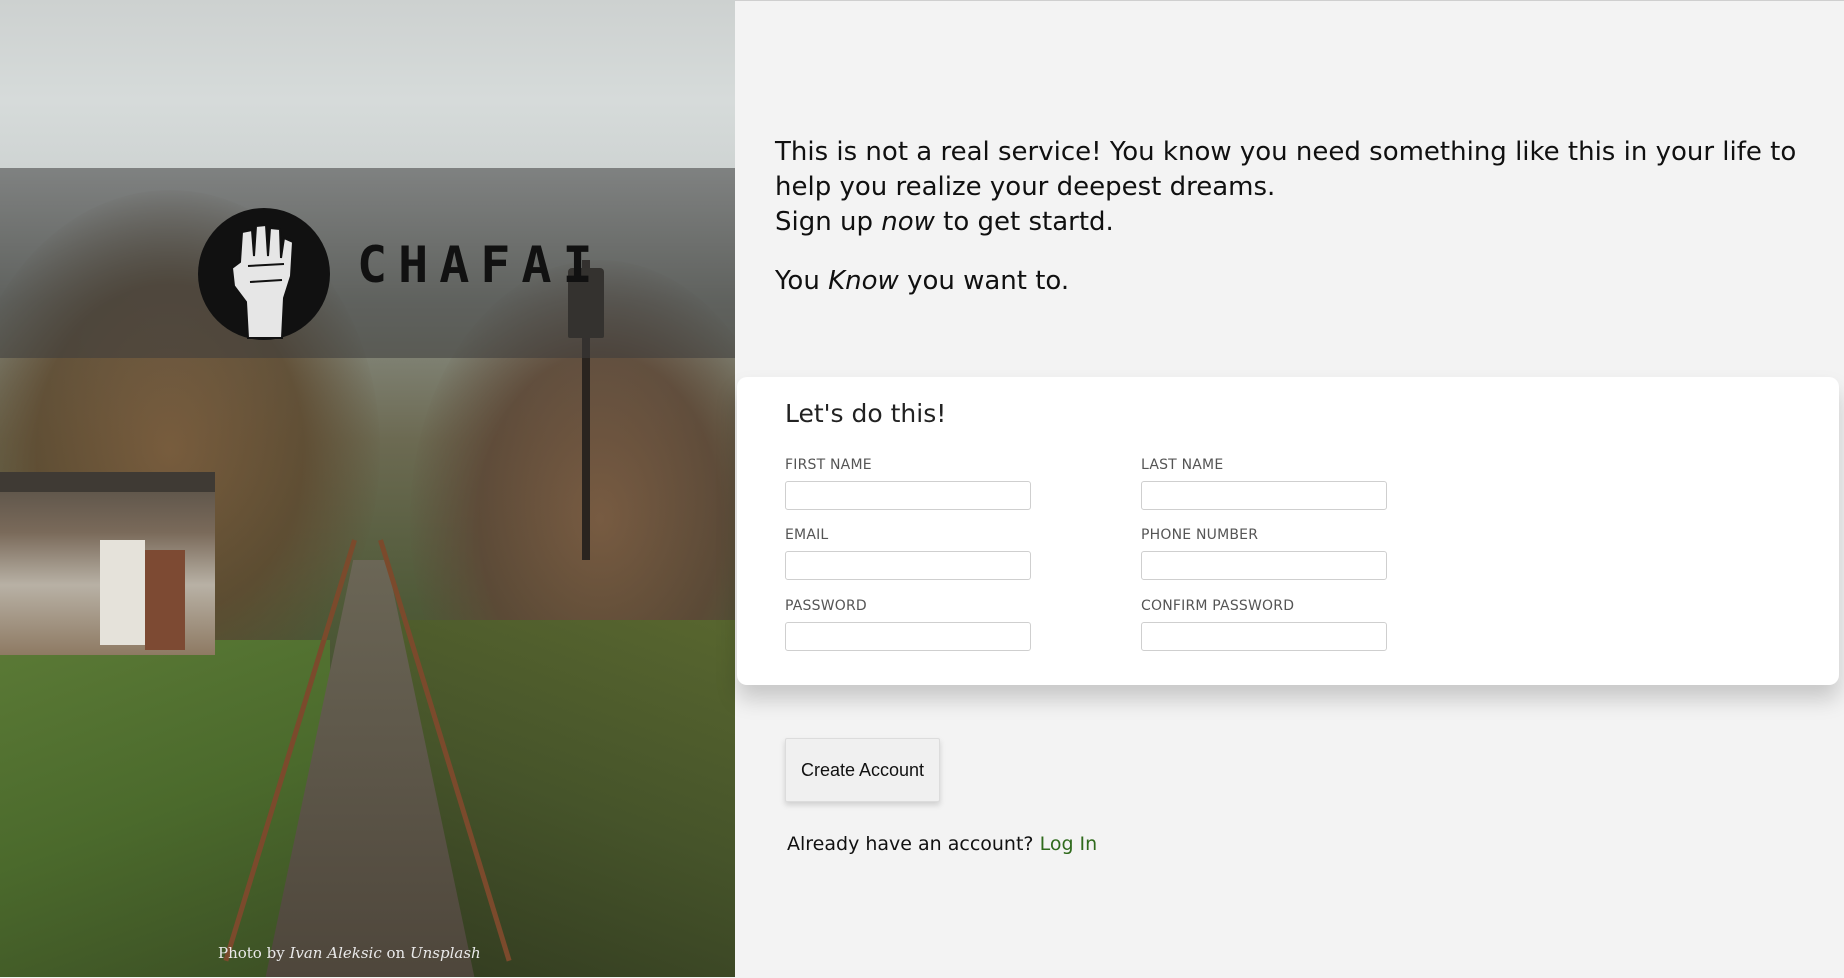 Image resolution: width=1844 pixels, height=978 pixels. Describe the element at coordinates (396, 953) in the screenshot. I see `photo-credit-middle: on` at that location.